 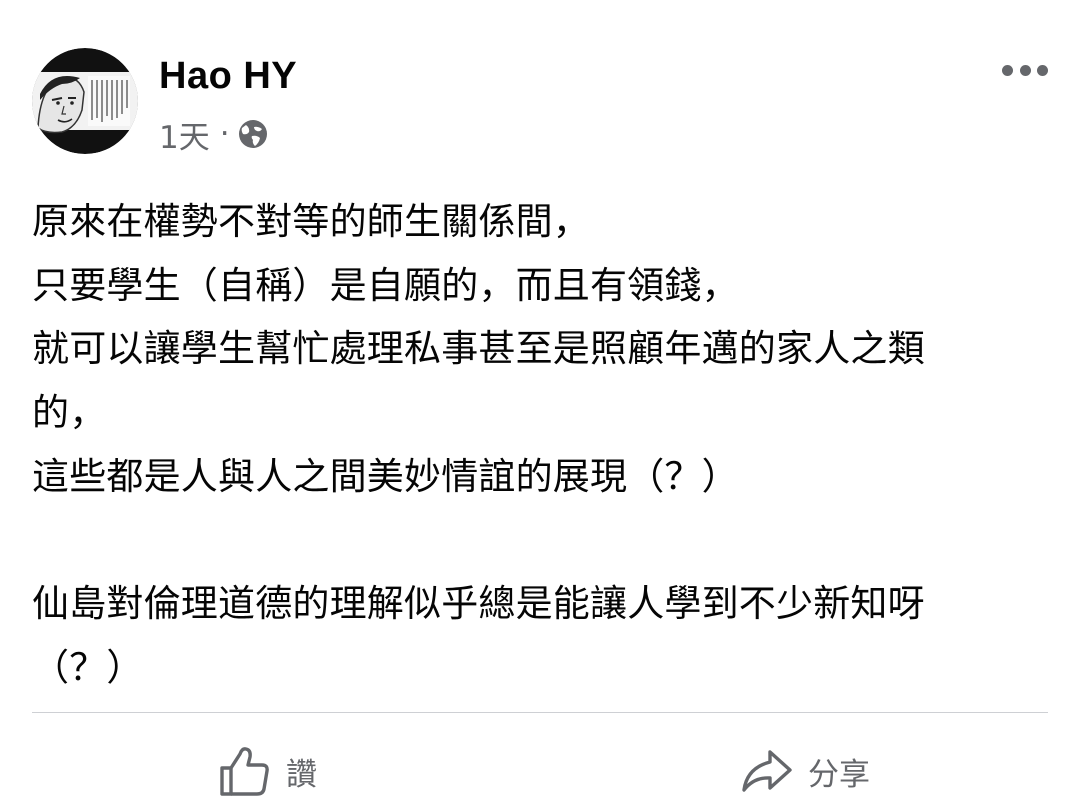 I want to click on avatar-image, so click(x=85, y=101).